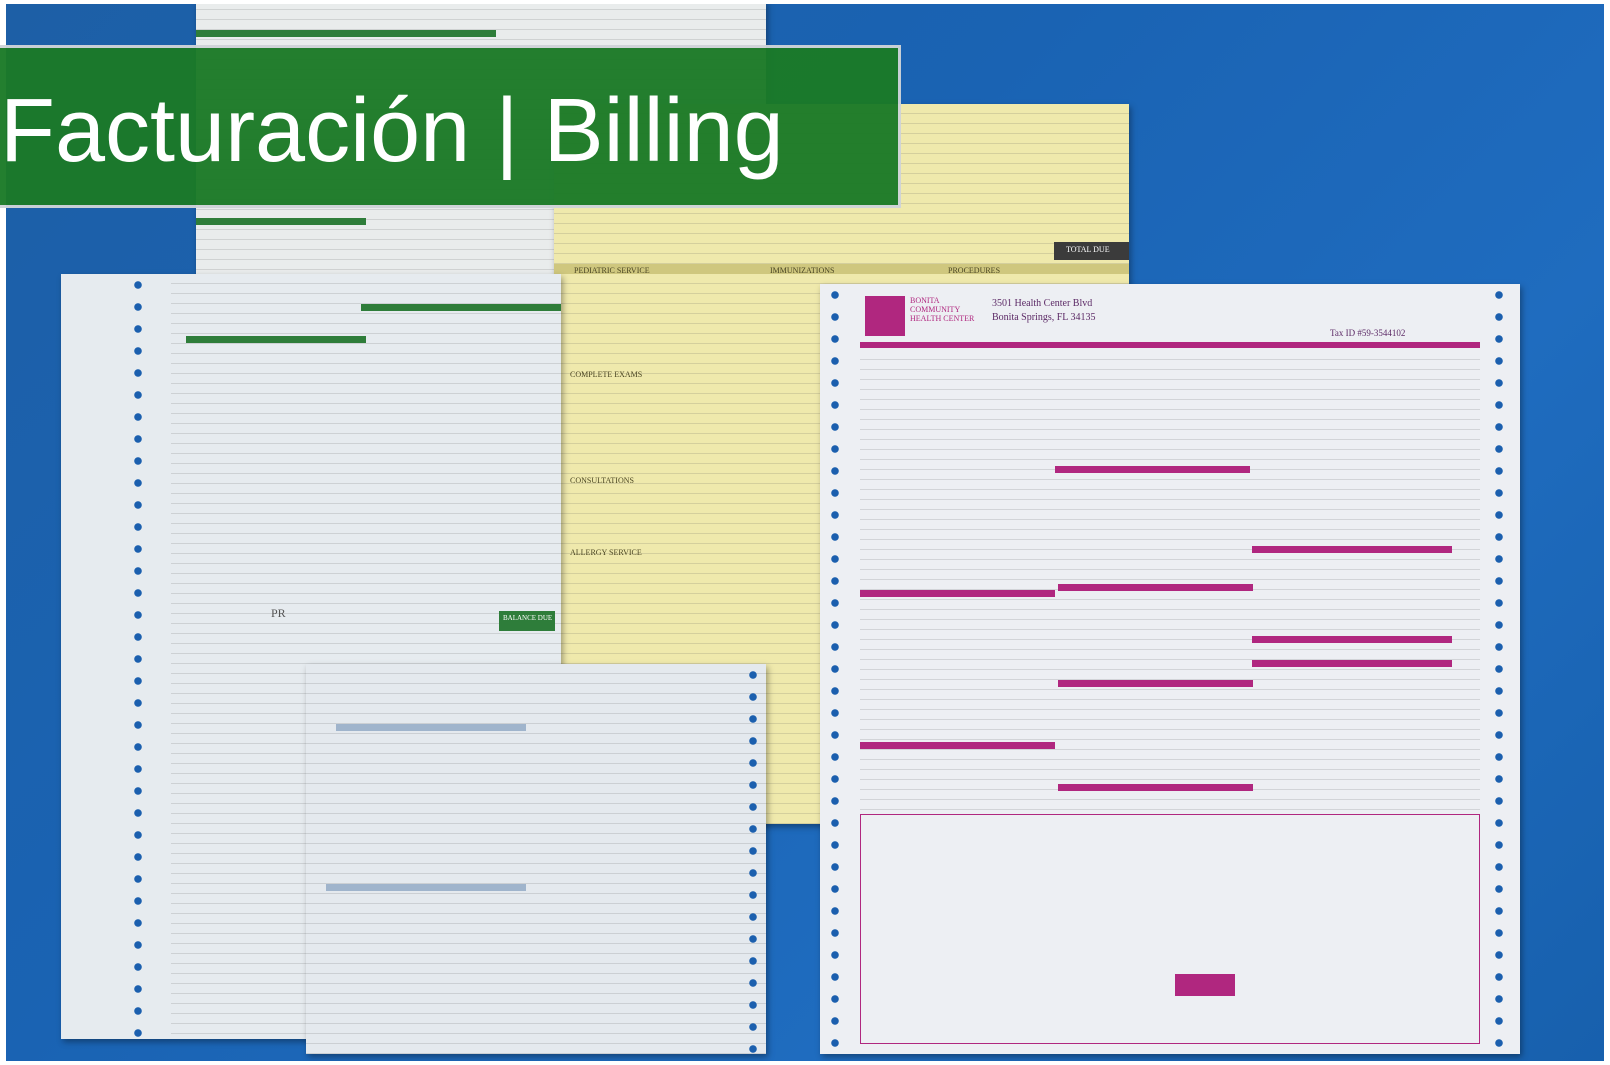 Image resolution: width=1610 pixels, height=1065 pixels. What do you see at coordinates (278, 613) in the screenshot?
I see `left-pr-label: PR` at bounding box center [278, 613].